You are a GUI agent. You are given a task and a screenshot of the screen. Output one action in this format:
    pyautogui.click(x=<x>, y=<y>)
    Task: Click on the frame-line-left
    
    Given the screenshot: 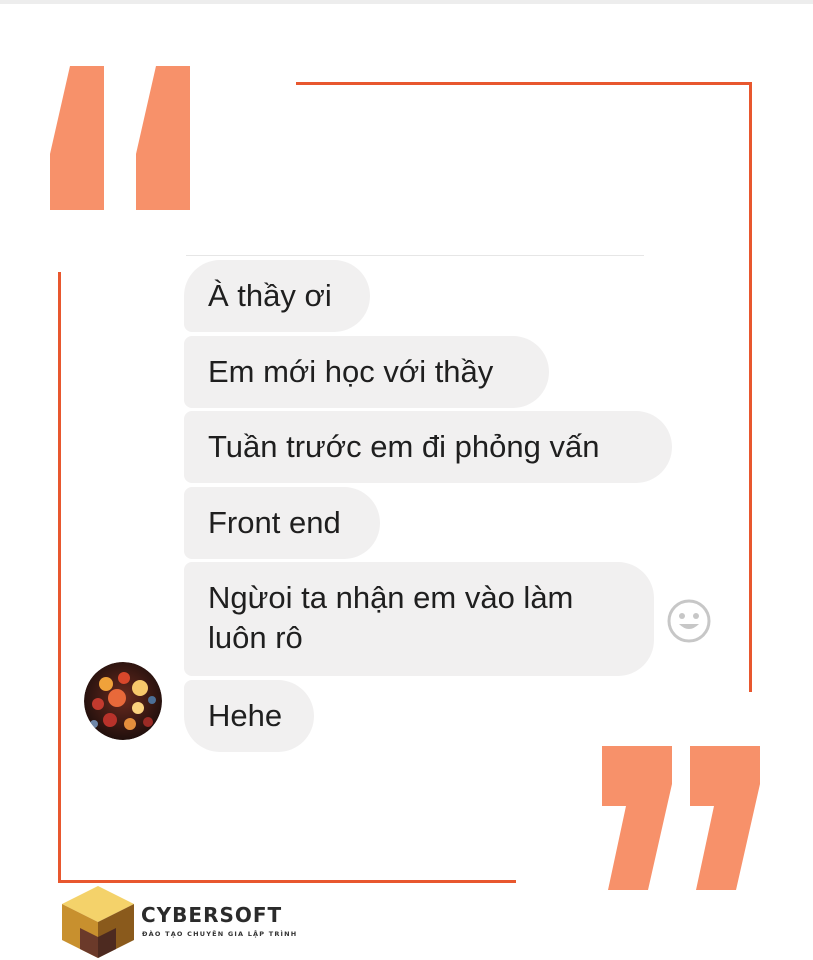 What is the action you would take?
    pyautogui.click(x=59, y=577)
    